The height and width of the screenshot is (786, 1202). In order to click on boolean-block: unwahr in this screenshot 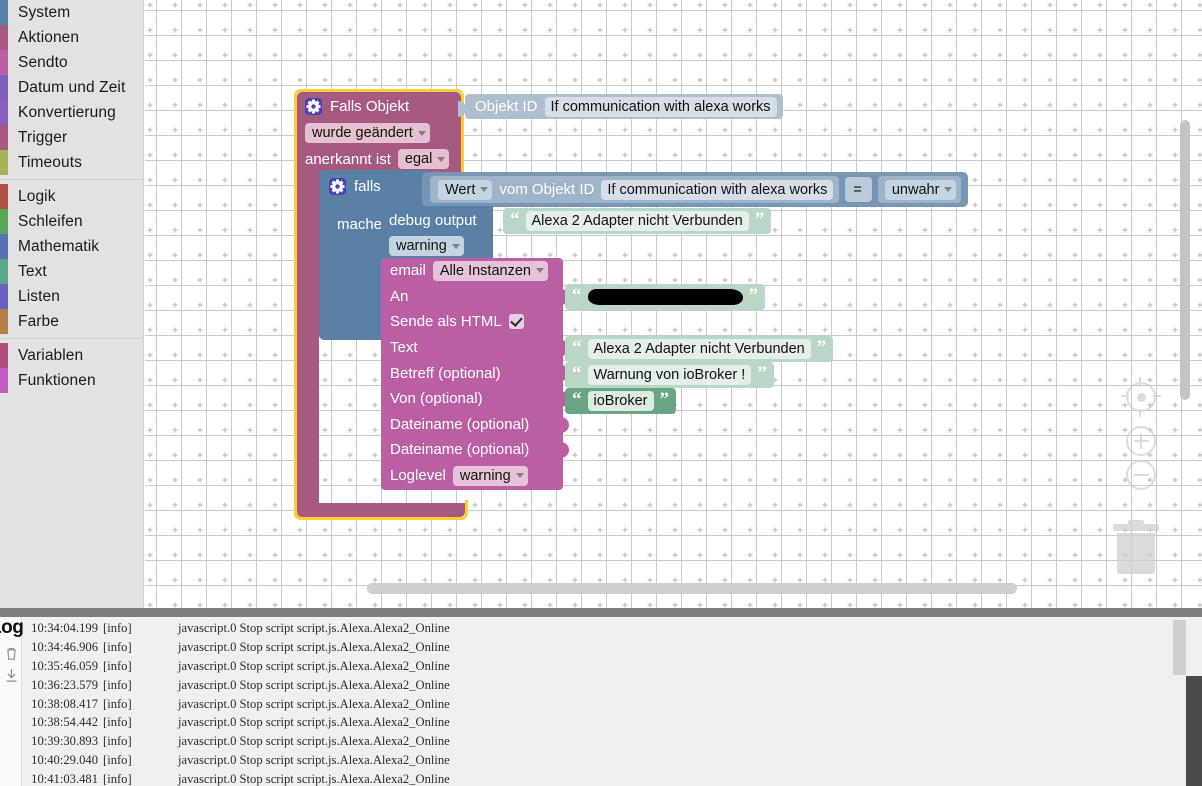, I will do `click(919, 189)`.